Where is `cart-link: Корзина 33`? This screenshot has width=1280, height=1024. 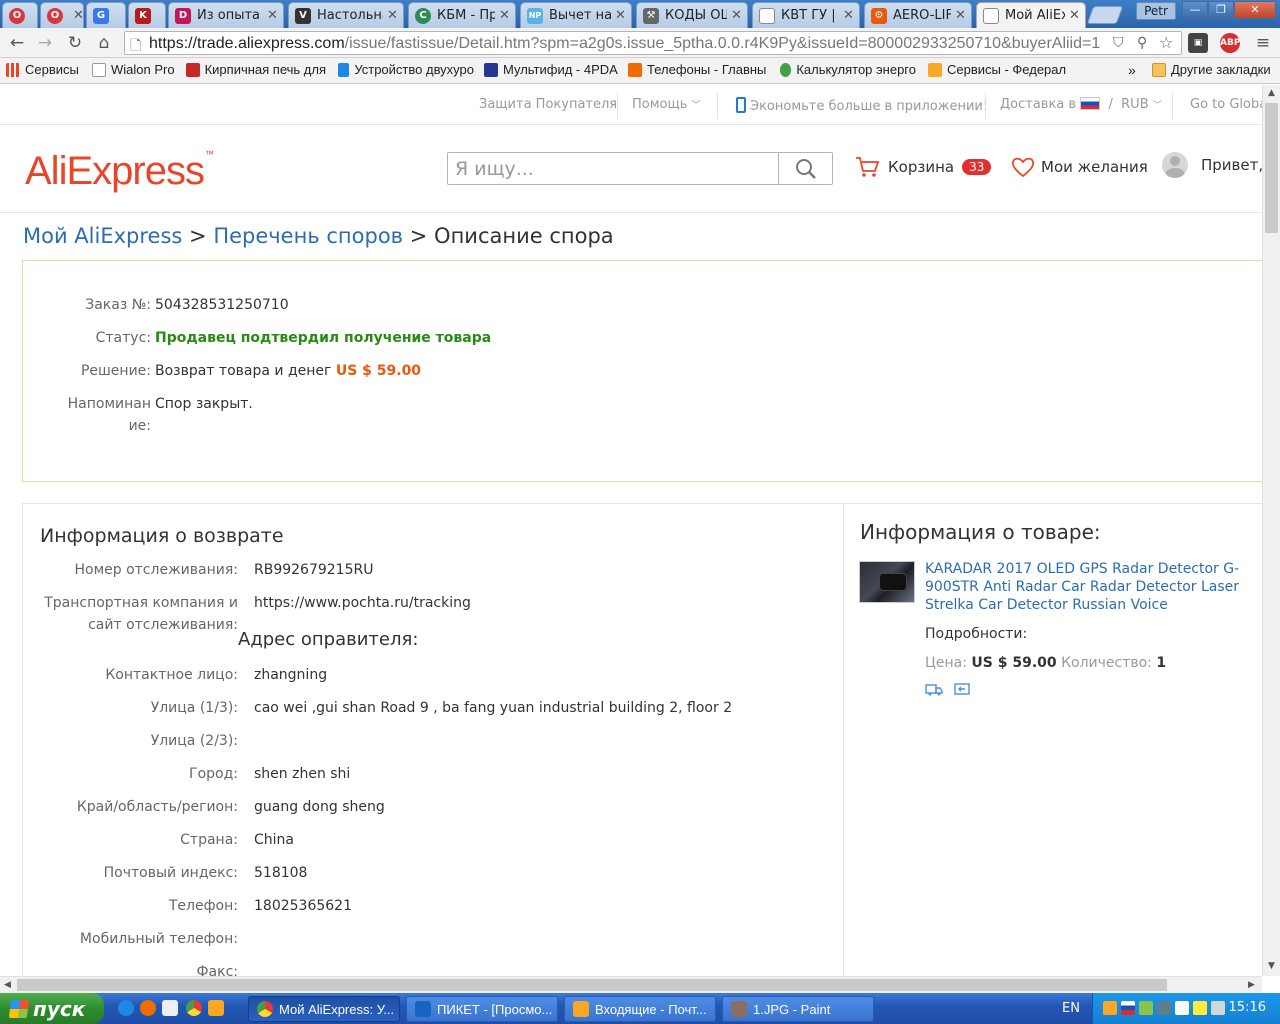
cart-link: Корзина 33 is located at coordinates (923, 167).